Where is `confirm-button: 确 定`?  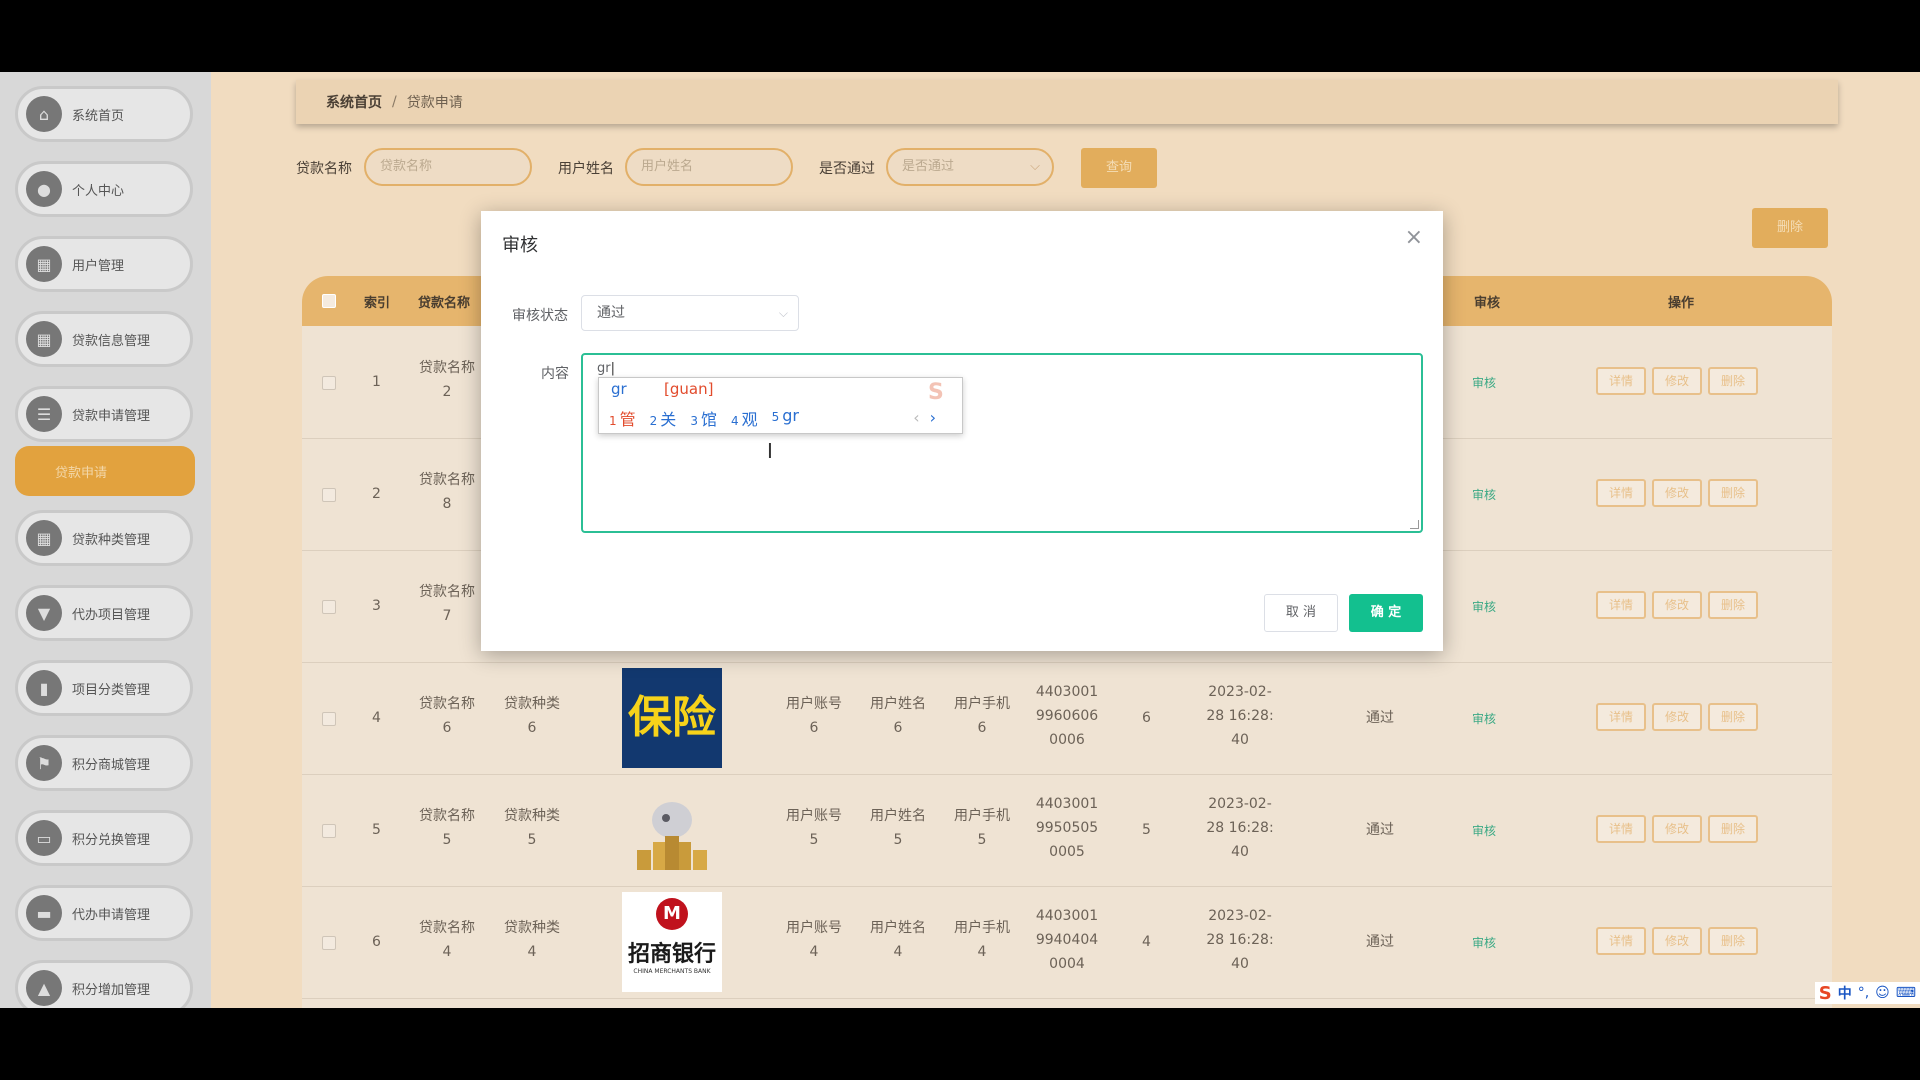 confirm-button: 确 定 is located at coordinates (1386, 613).